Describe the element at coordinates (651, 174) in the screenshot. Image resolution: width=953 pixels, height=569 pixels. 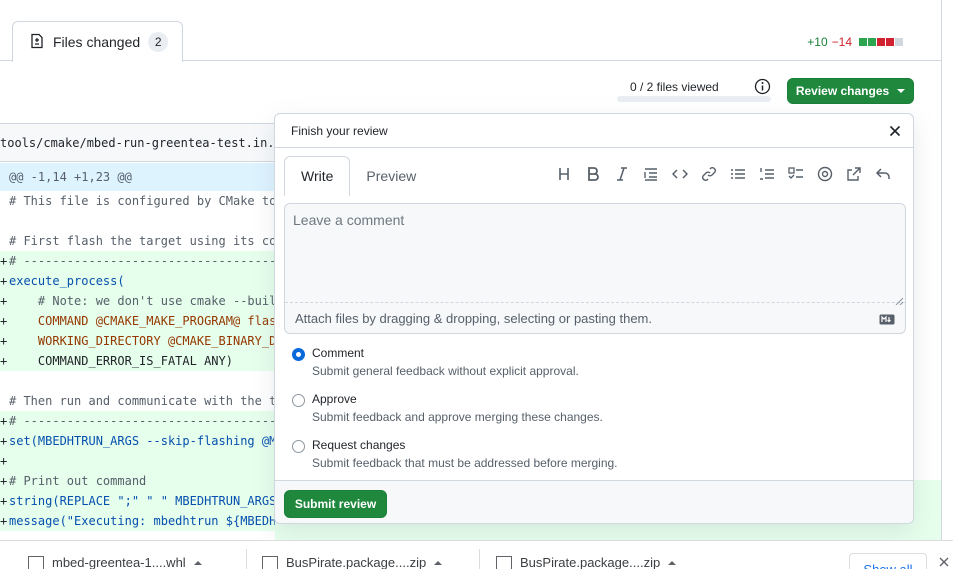
I see `quote-icon` at that location.